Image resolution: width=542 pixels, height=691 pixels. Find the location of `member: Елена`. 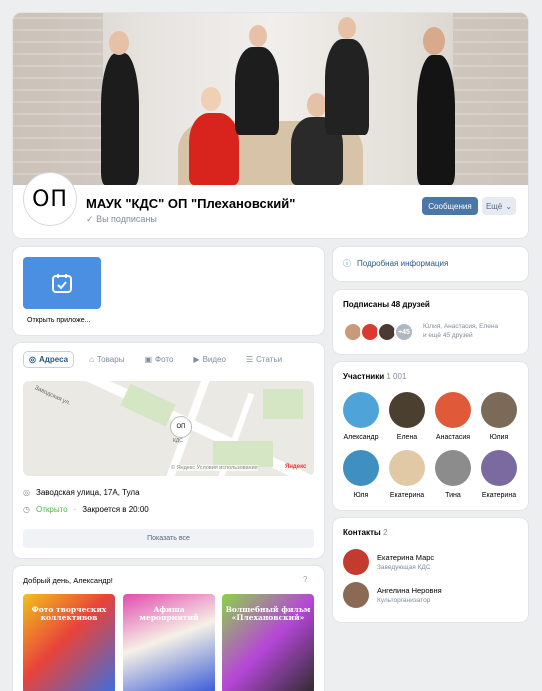

member: Елена is located at coordinates (407, 416).